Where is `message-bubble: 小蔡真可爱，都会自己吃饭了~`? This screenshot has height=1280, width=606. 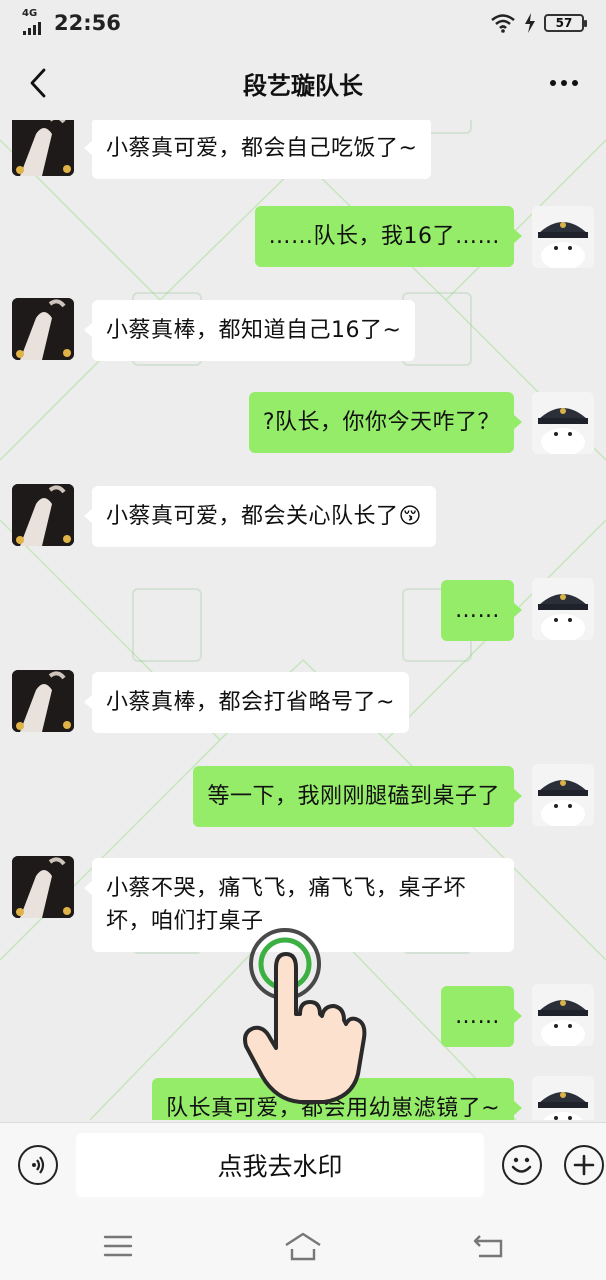 message-bubble: 小蔡真可爱，都会自己吃饭了~ is located at coordinates (257, 149).